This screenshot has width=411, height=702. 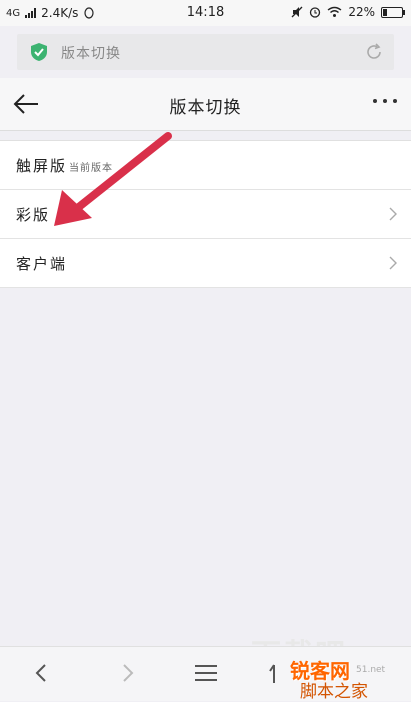 What do you see at coordinates (33, 215) in the screenshot?
I see `option-color-label: 彩版` at bounding box center [33, 215].